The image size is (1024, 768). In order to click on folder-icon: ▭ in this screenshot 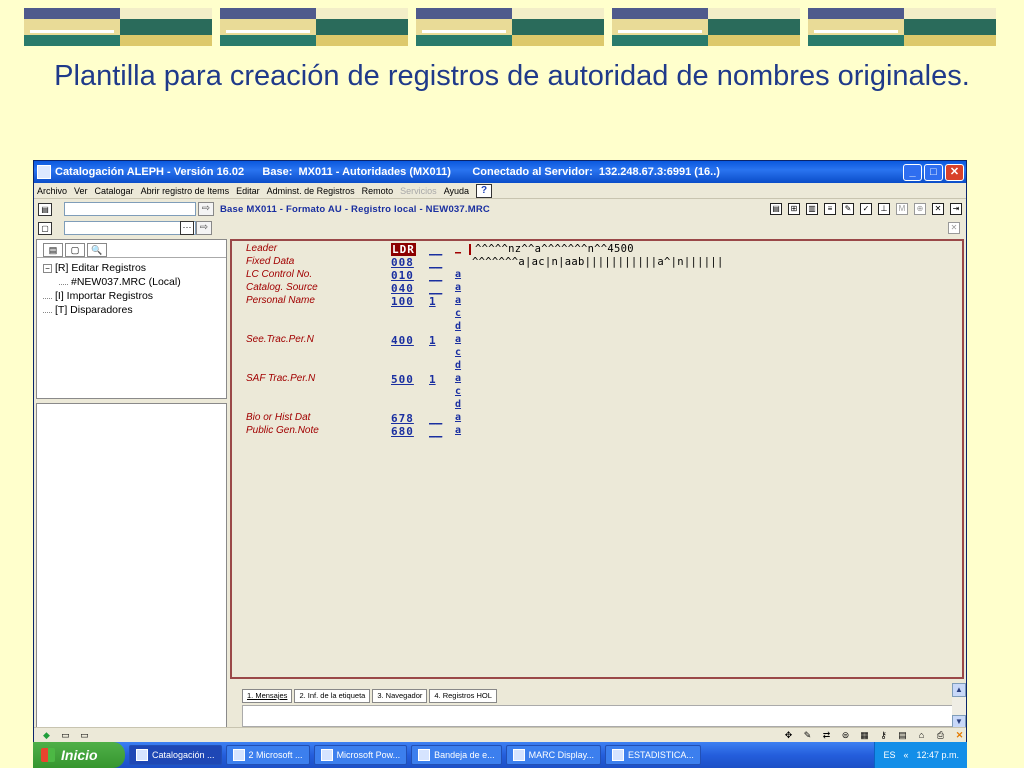, I will do `click(65, 736)`.